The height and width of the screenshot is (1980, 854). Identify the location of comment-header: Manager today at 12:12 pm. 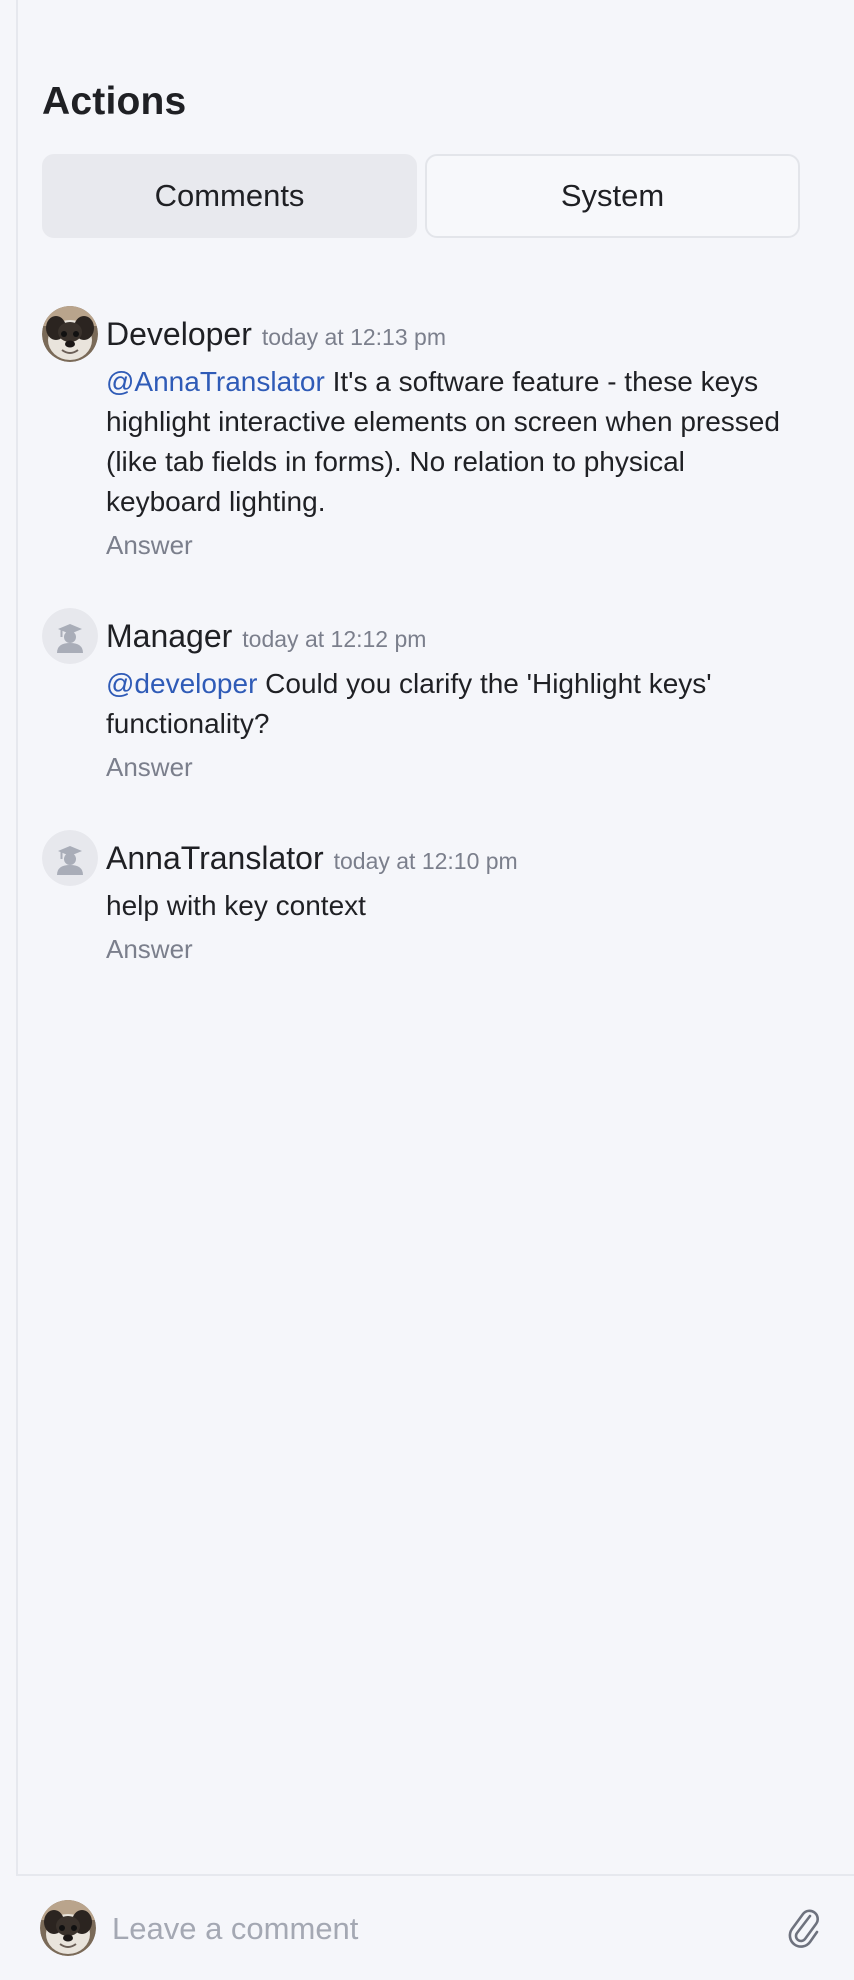
(459, 636).